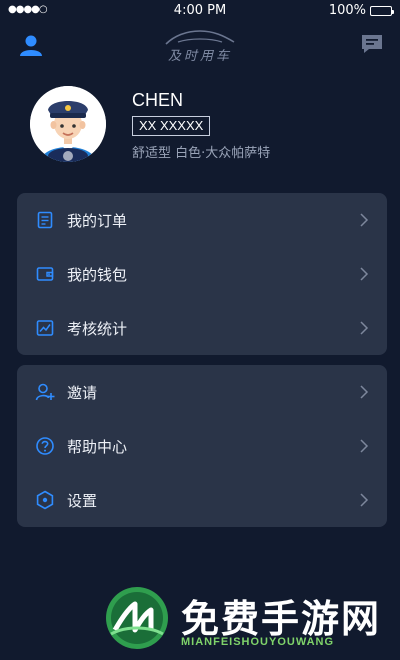 This screenshot has height=660, width=400. I want to click on watermark-subtitle: MIANFEISHOUYOUWANG, so click(258, 642).